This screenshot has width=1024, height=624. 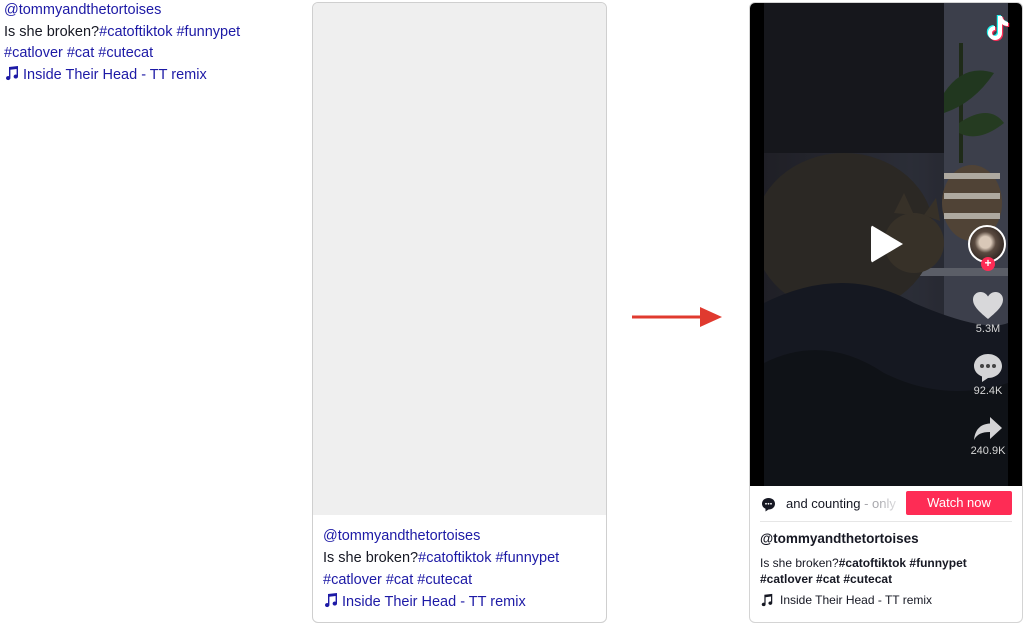 What do you see at coordinates (988, 305) in the screenshot?
I see `heart-icon` at bounding box center [988, 305].